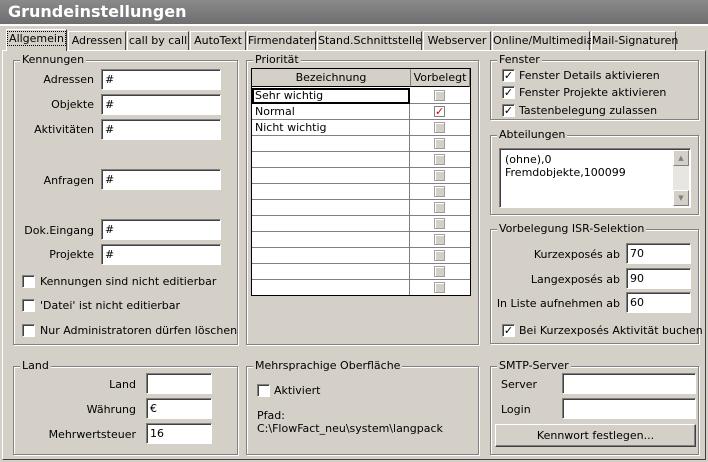  I want to click on table-row: Sehr wichtig, so click(361, 96).